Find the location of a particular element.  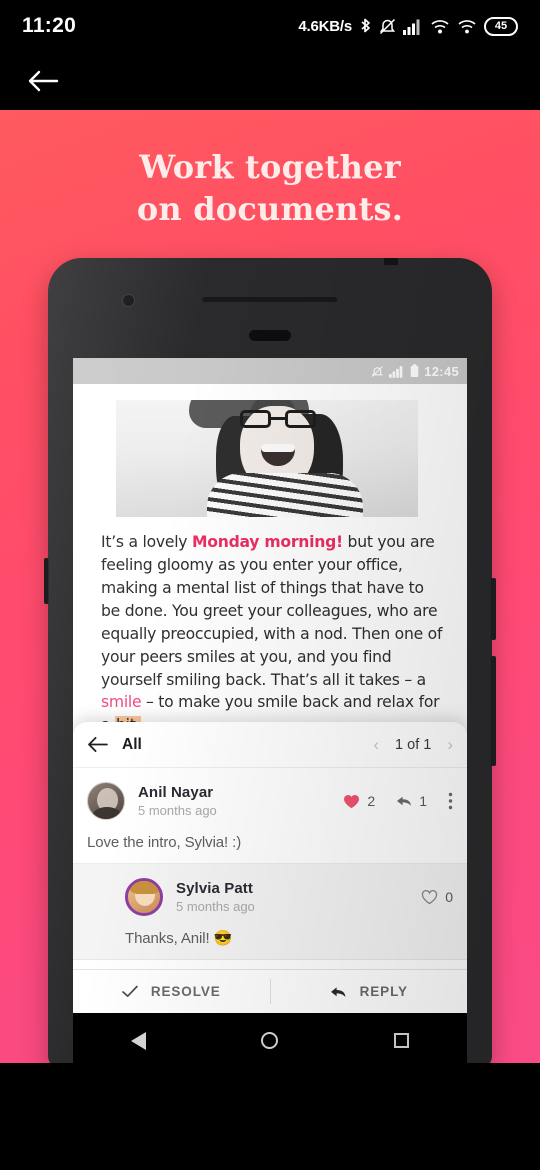

mute-icon is located at coordinates (387, 26).